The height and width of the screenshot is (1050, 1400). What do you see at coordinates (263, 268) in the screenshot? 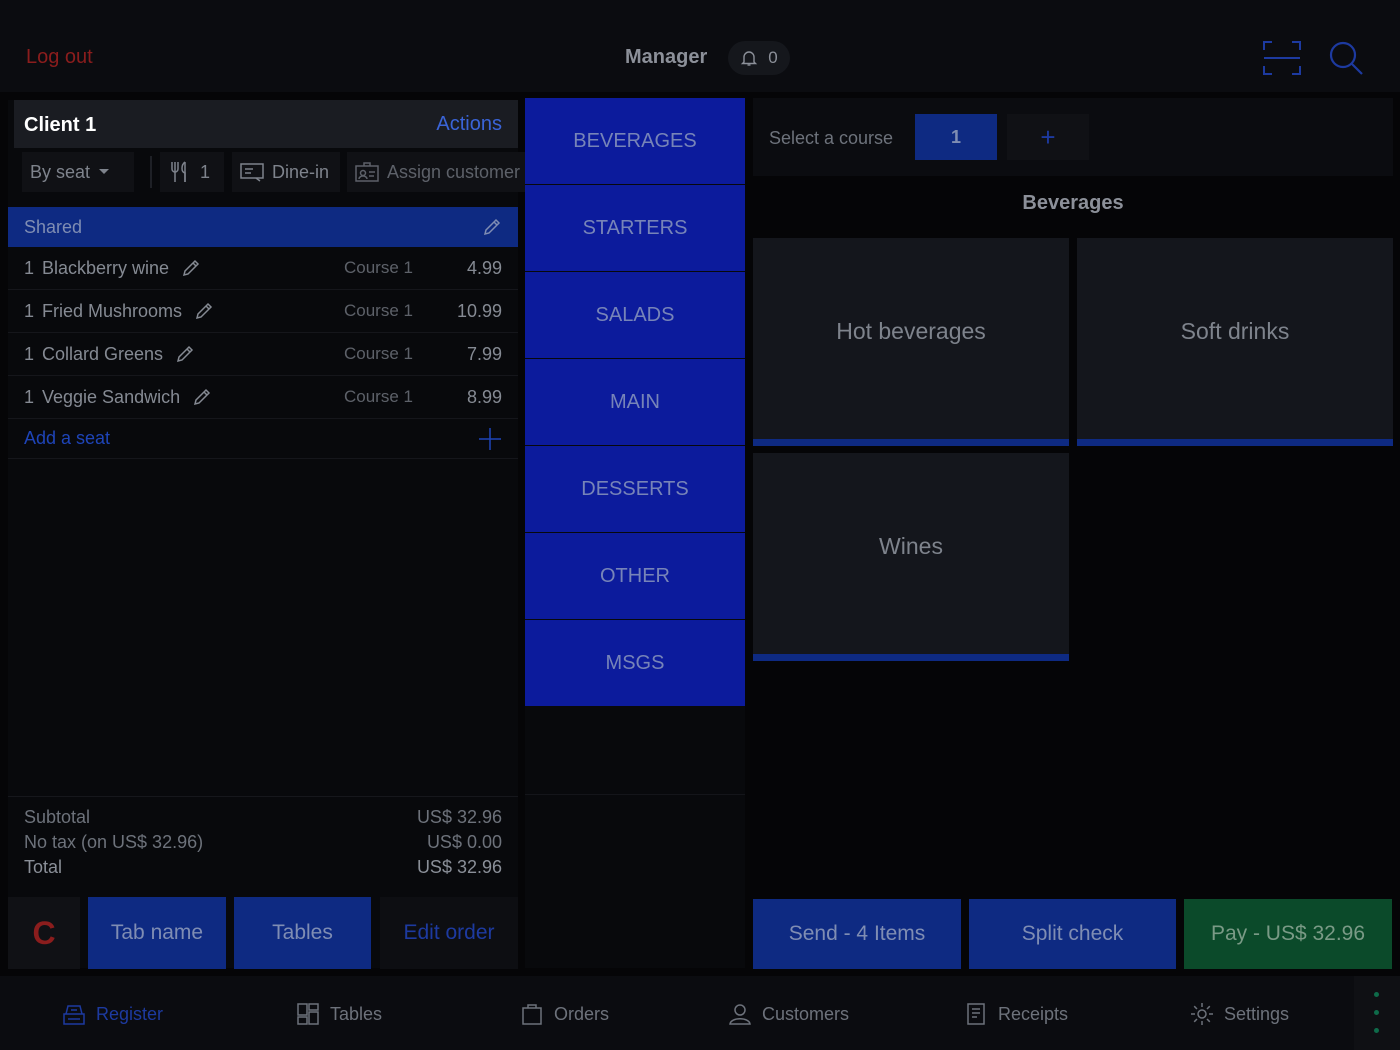
I see `order-item: 1 Blackberry wine Course 1 4.99` at bounding box center [263, 268].